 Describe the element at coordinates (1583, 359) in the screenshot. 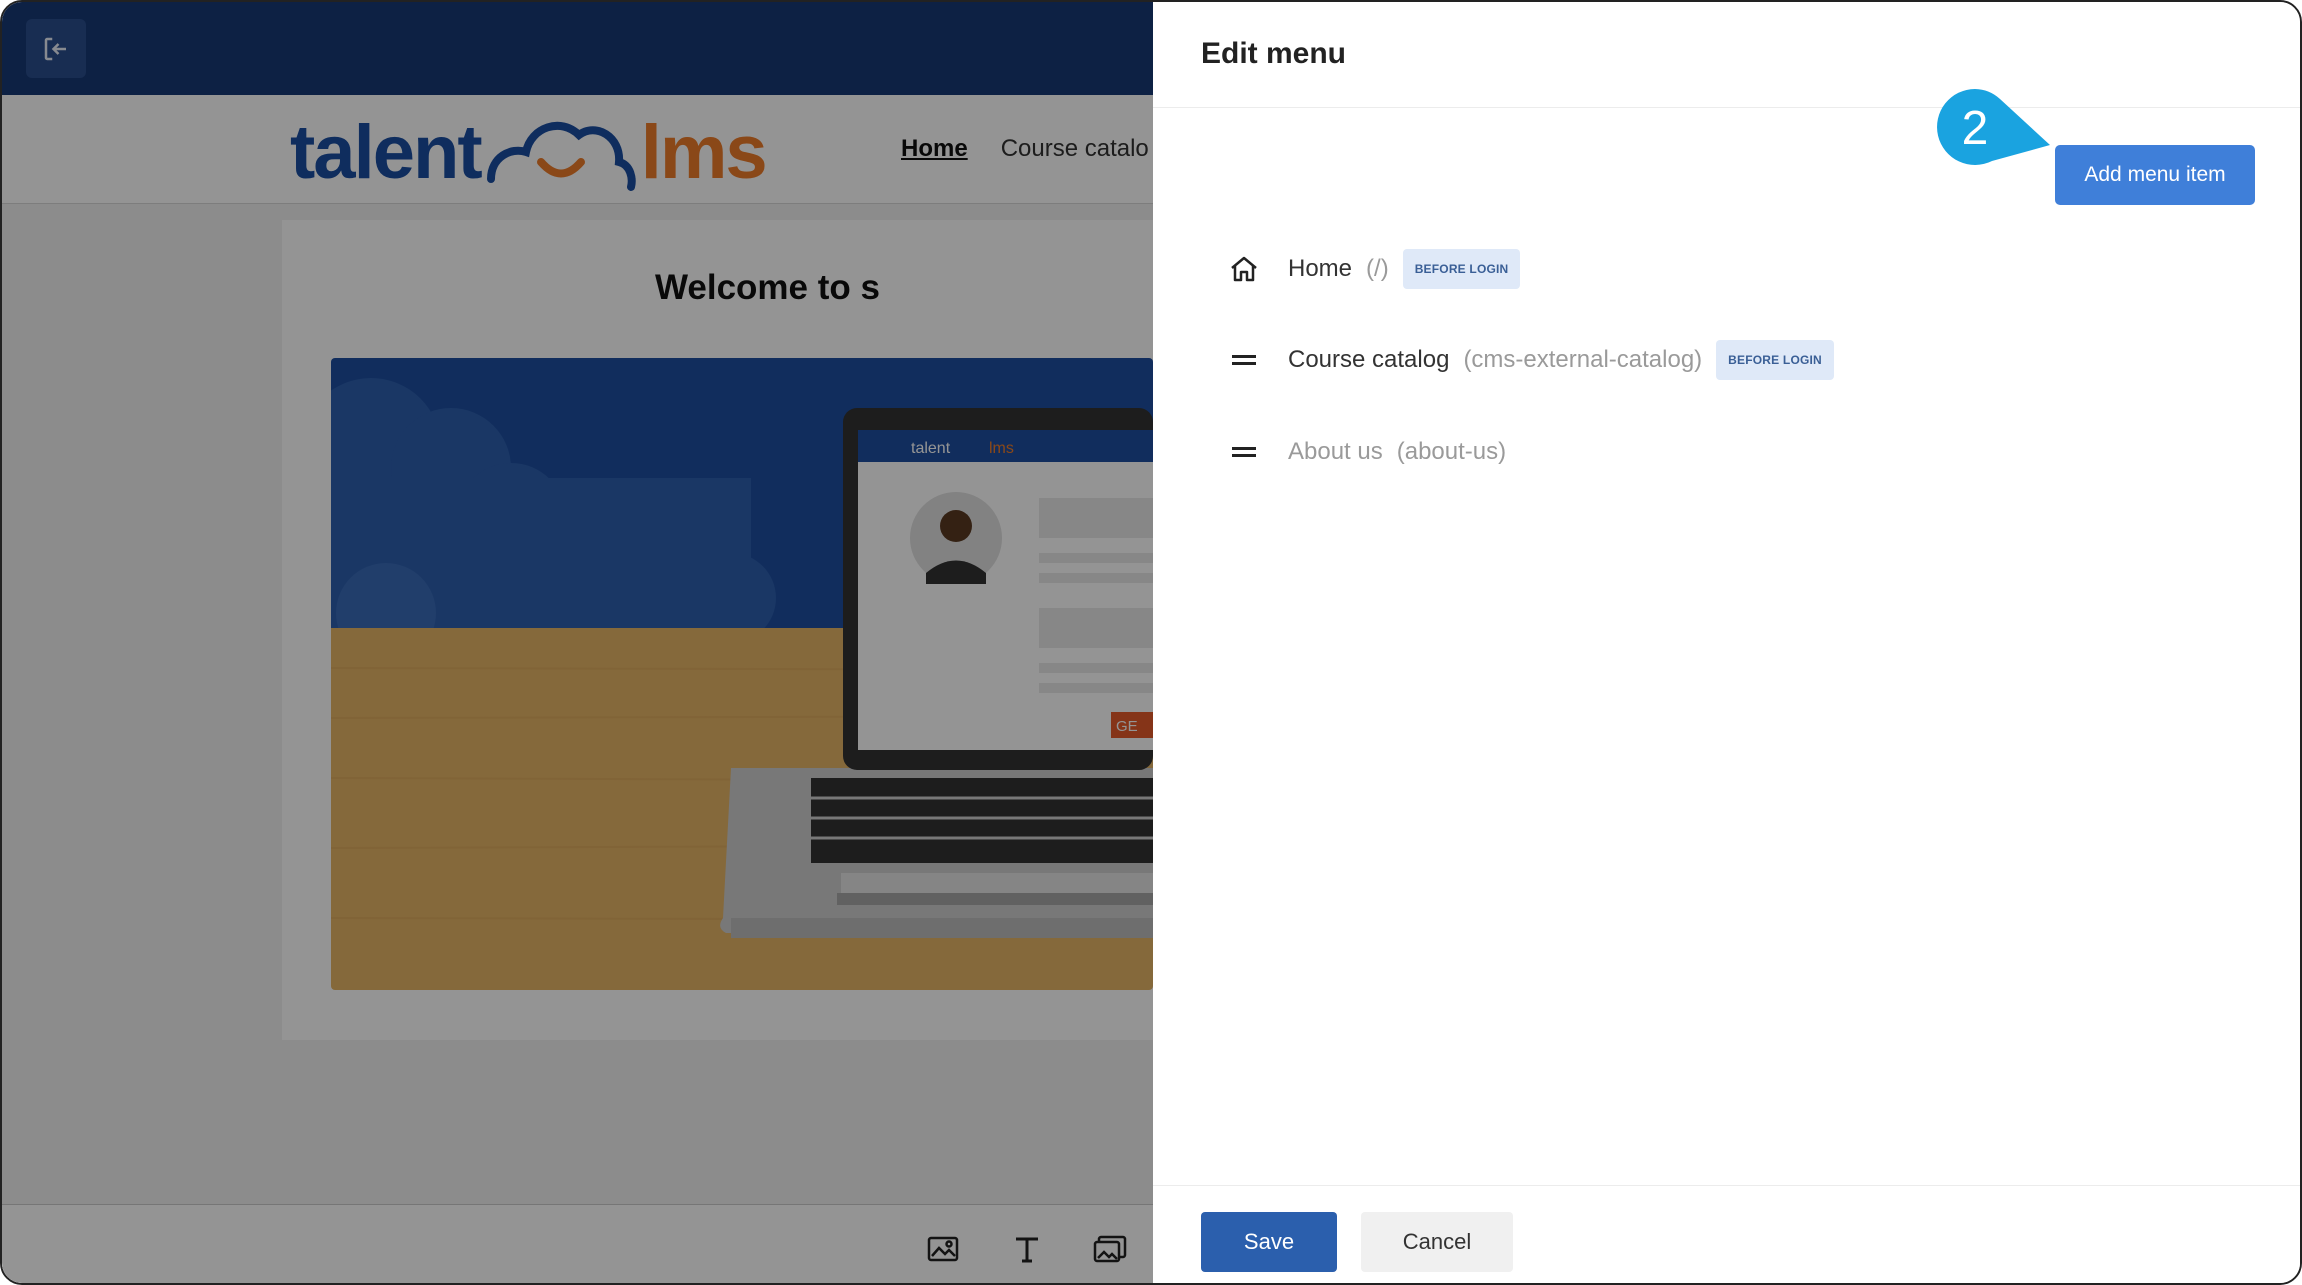

I see `menu-item-slug: (cms-external-catalog)` at that location.